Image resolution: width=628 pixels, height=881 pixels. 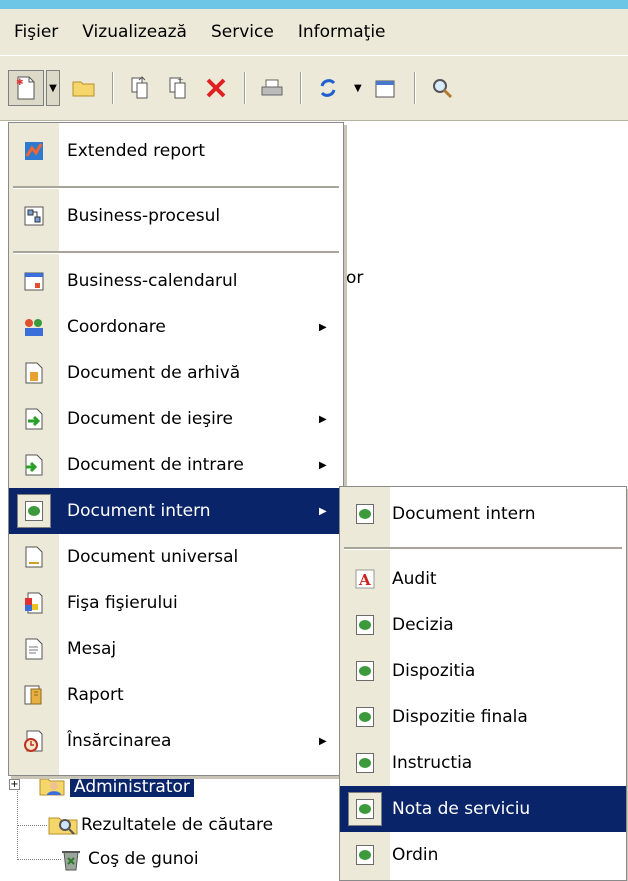 What do you see at coordinates (176, 511) in the screenshot?
I see `menu-item-internal-document: Document intern ▶` at bounding box center [176, 511].